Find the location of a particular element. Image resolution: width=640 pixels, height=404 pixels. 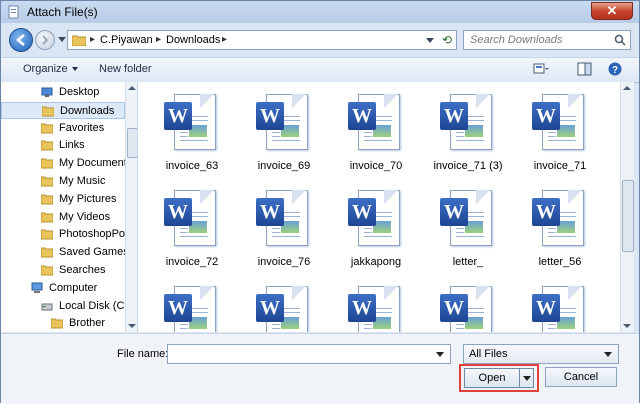

nav-scrollbar is located at coordinates (131, 207).